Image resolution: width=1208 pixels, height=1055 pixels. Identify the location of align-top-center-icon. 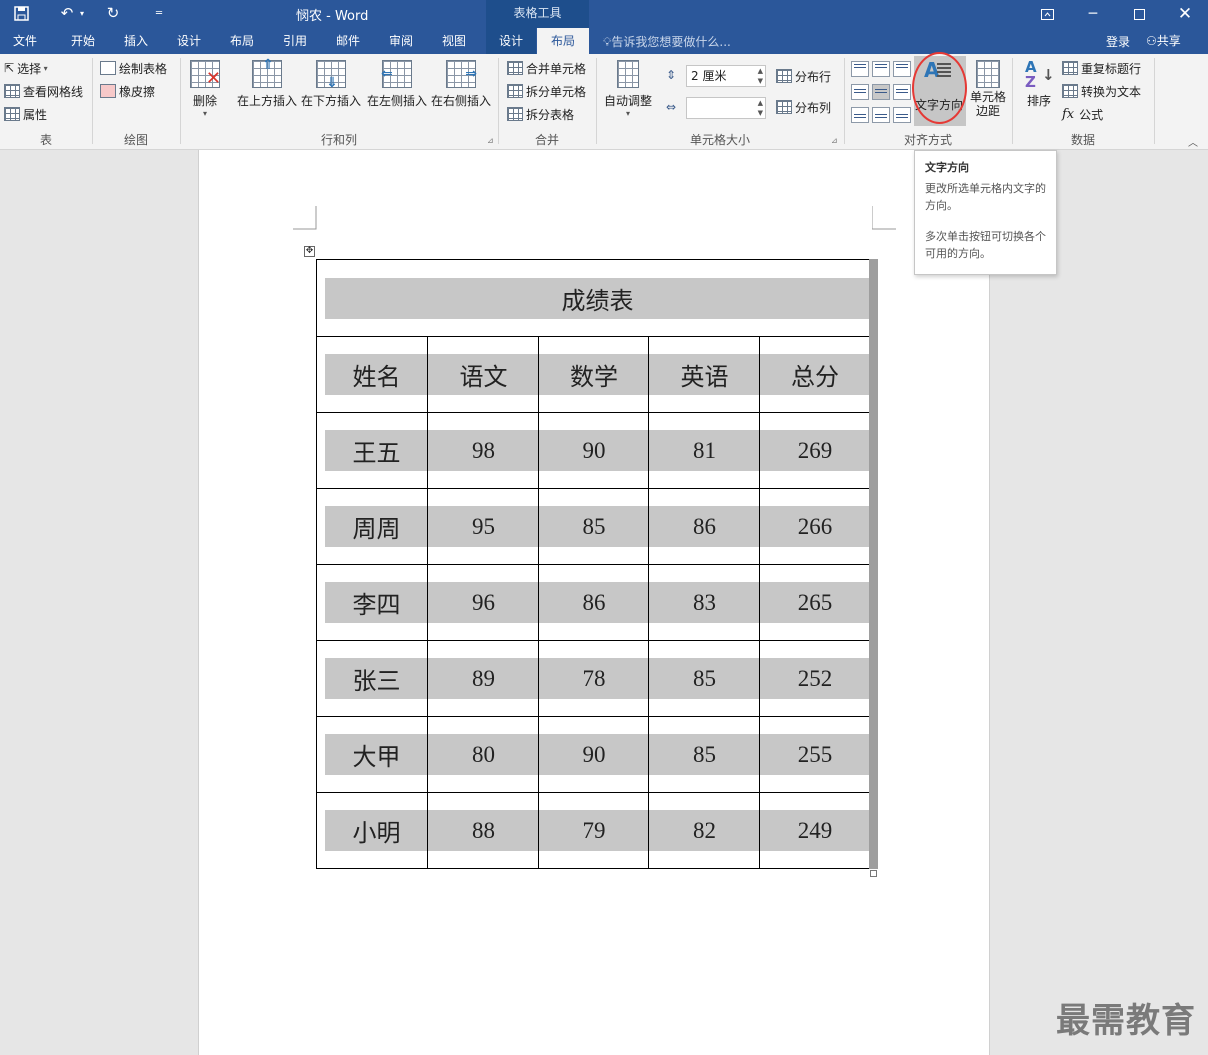
(881, 69).